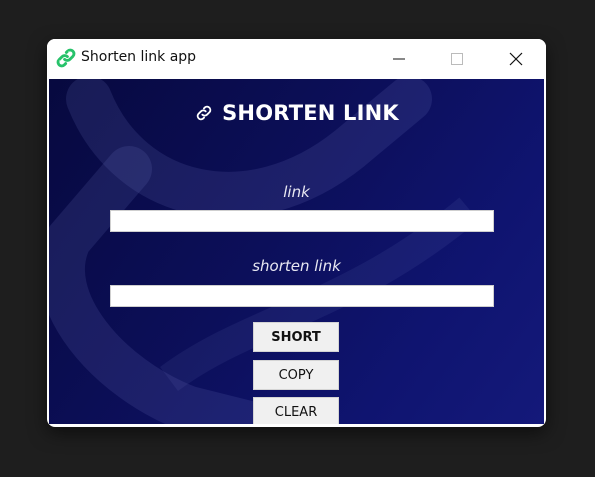 Image resolution: width=595 pixels, height=477 pixels. I want to click on minimize-button, so click(399, 58).